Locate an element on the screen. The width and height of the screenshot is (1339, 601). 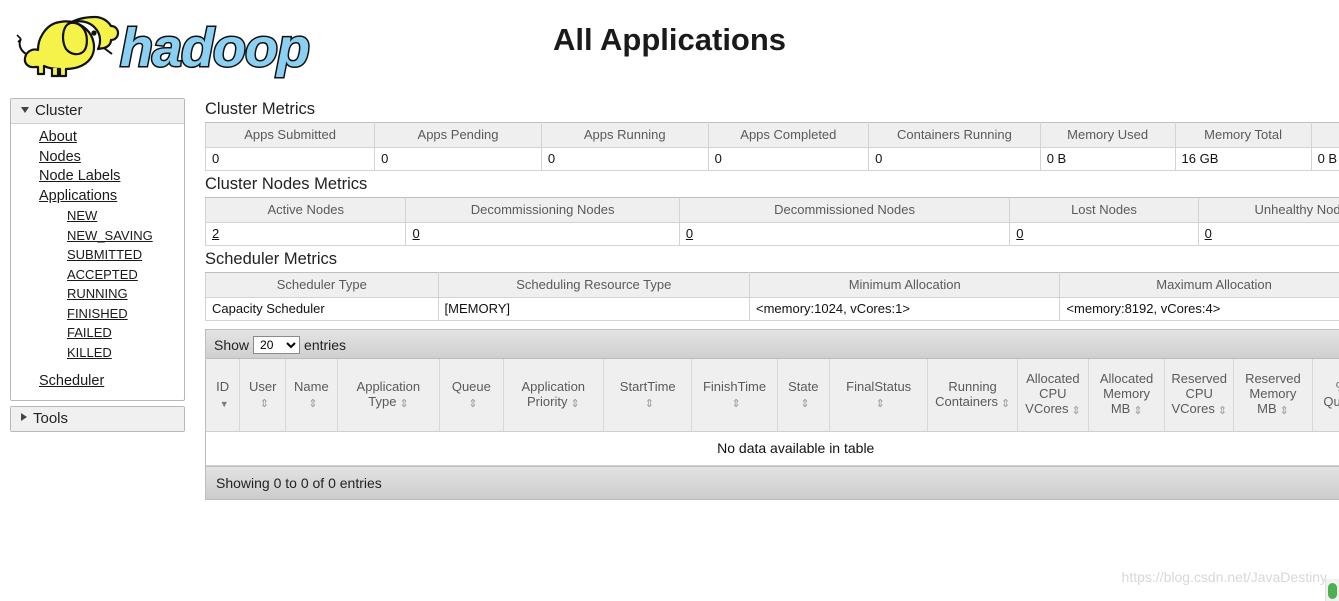
col-allocated-cpu-vcores: Allocated CPU VCores ⇕ is located at coordinates (1053, 395).